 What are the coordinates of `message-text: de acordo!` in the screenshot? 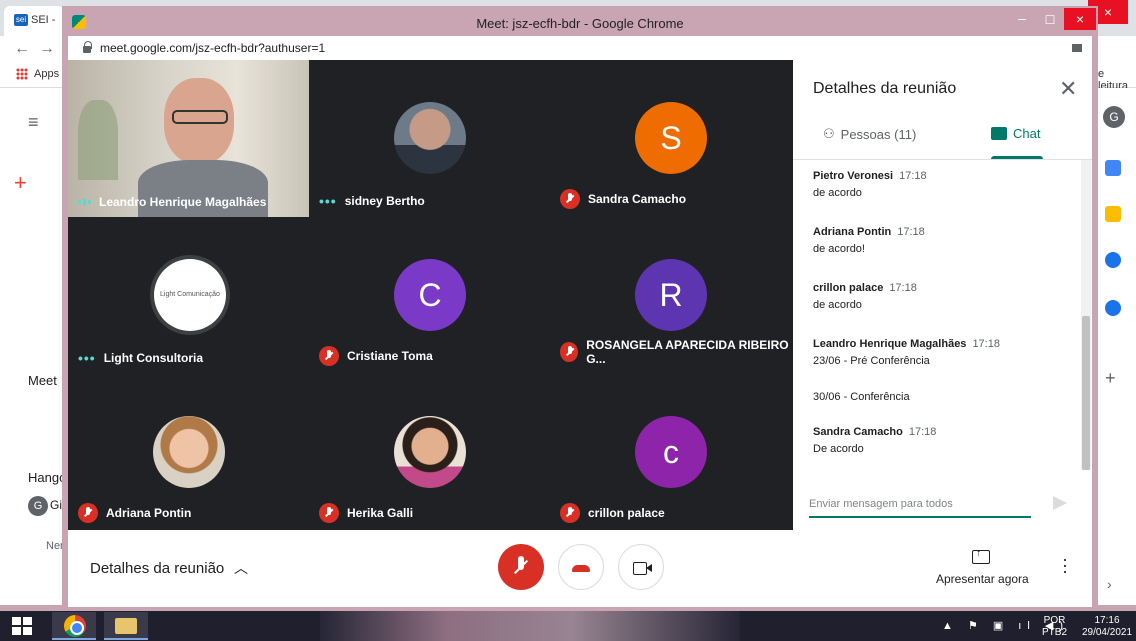 It's located at (839, 249).